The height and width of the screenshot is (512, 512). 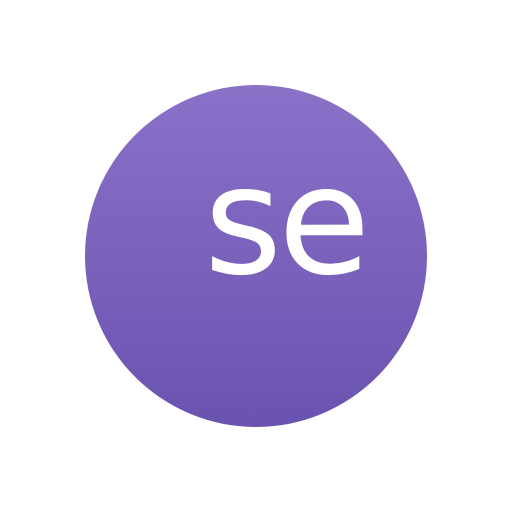 What do you see at coordinates (287, 222) in the screenshot?
I see `logo-text: se` at bounding box center [287, 222].